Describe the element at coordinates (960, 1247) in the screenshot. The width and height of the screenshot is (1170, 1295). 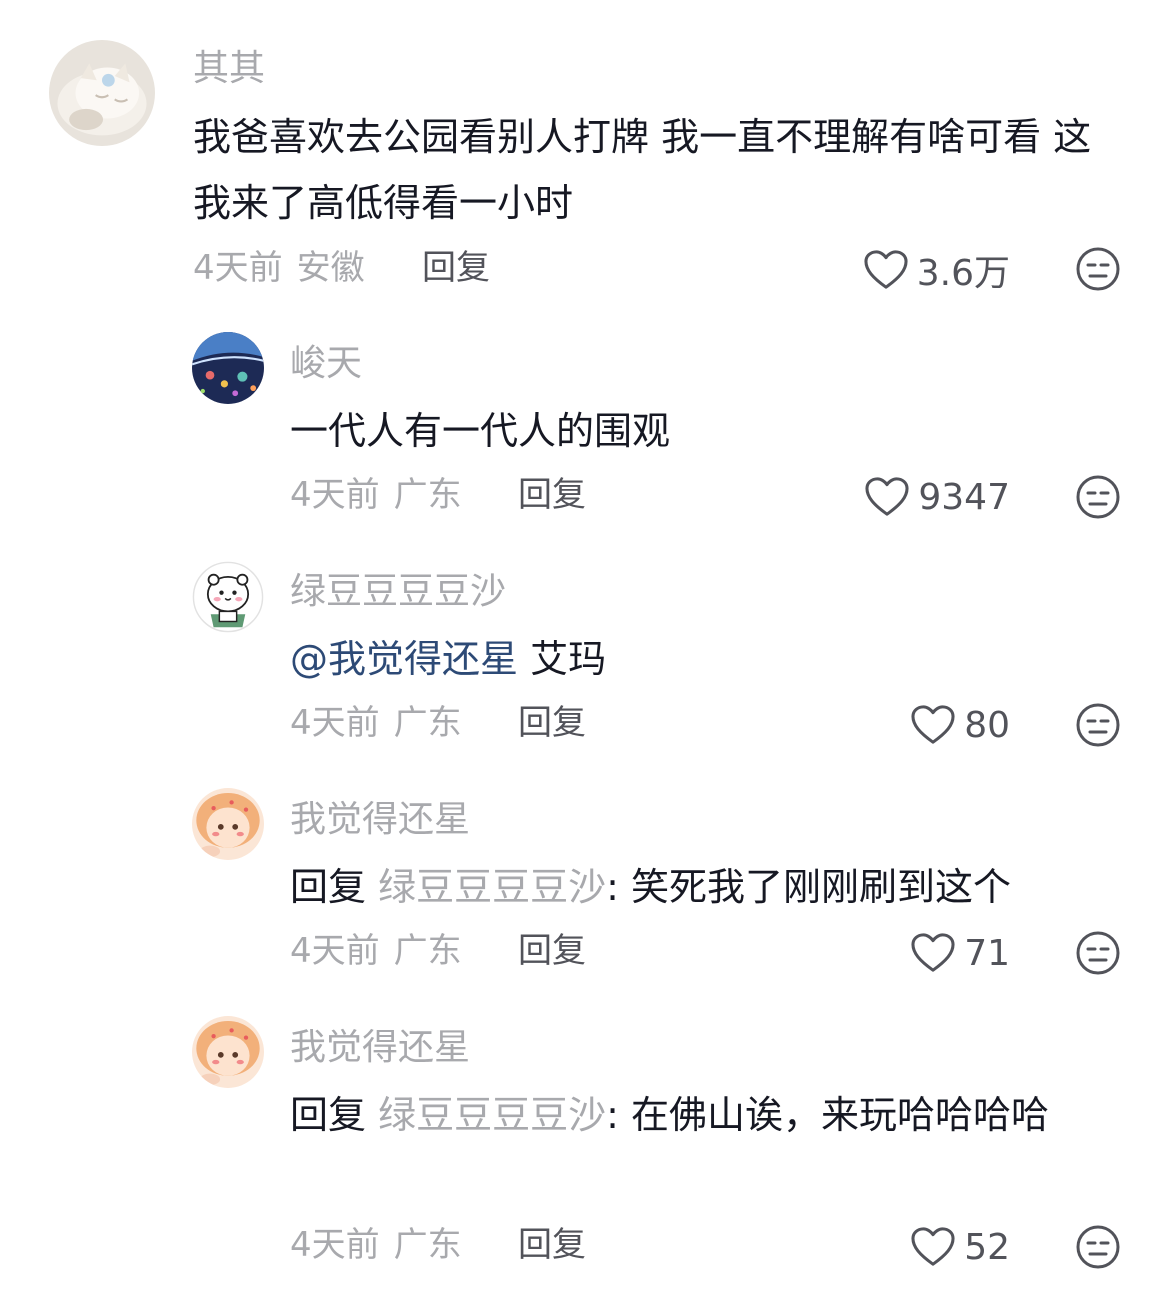
I see `like-button: 52` at that location.